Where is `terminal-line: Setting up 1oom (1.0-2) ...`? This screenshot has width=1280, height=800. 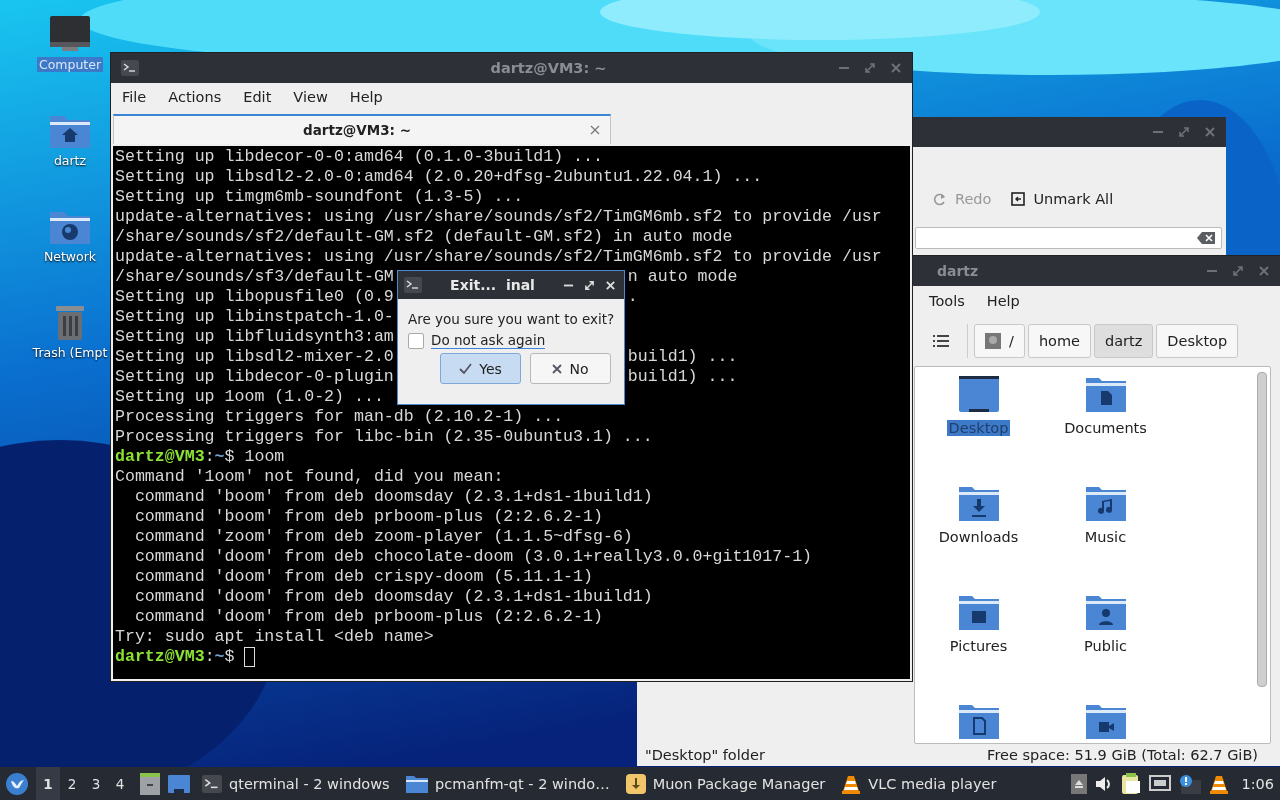 terminal-line: Setting up 1oom (1.0-2) ... is located at coordinates (249, 397).